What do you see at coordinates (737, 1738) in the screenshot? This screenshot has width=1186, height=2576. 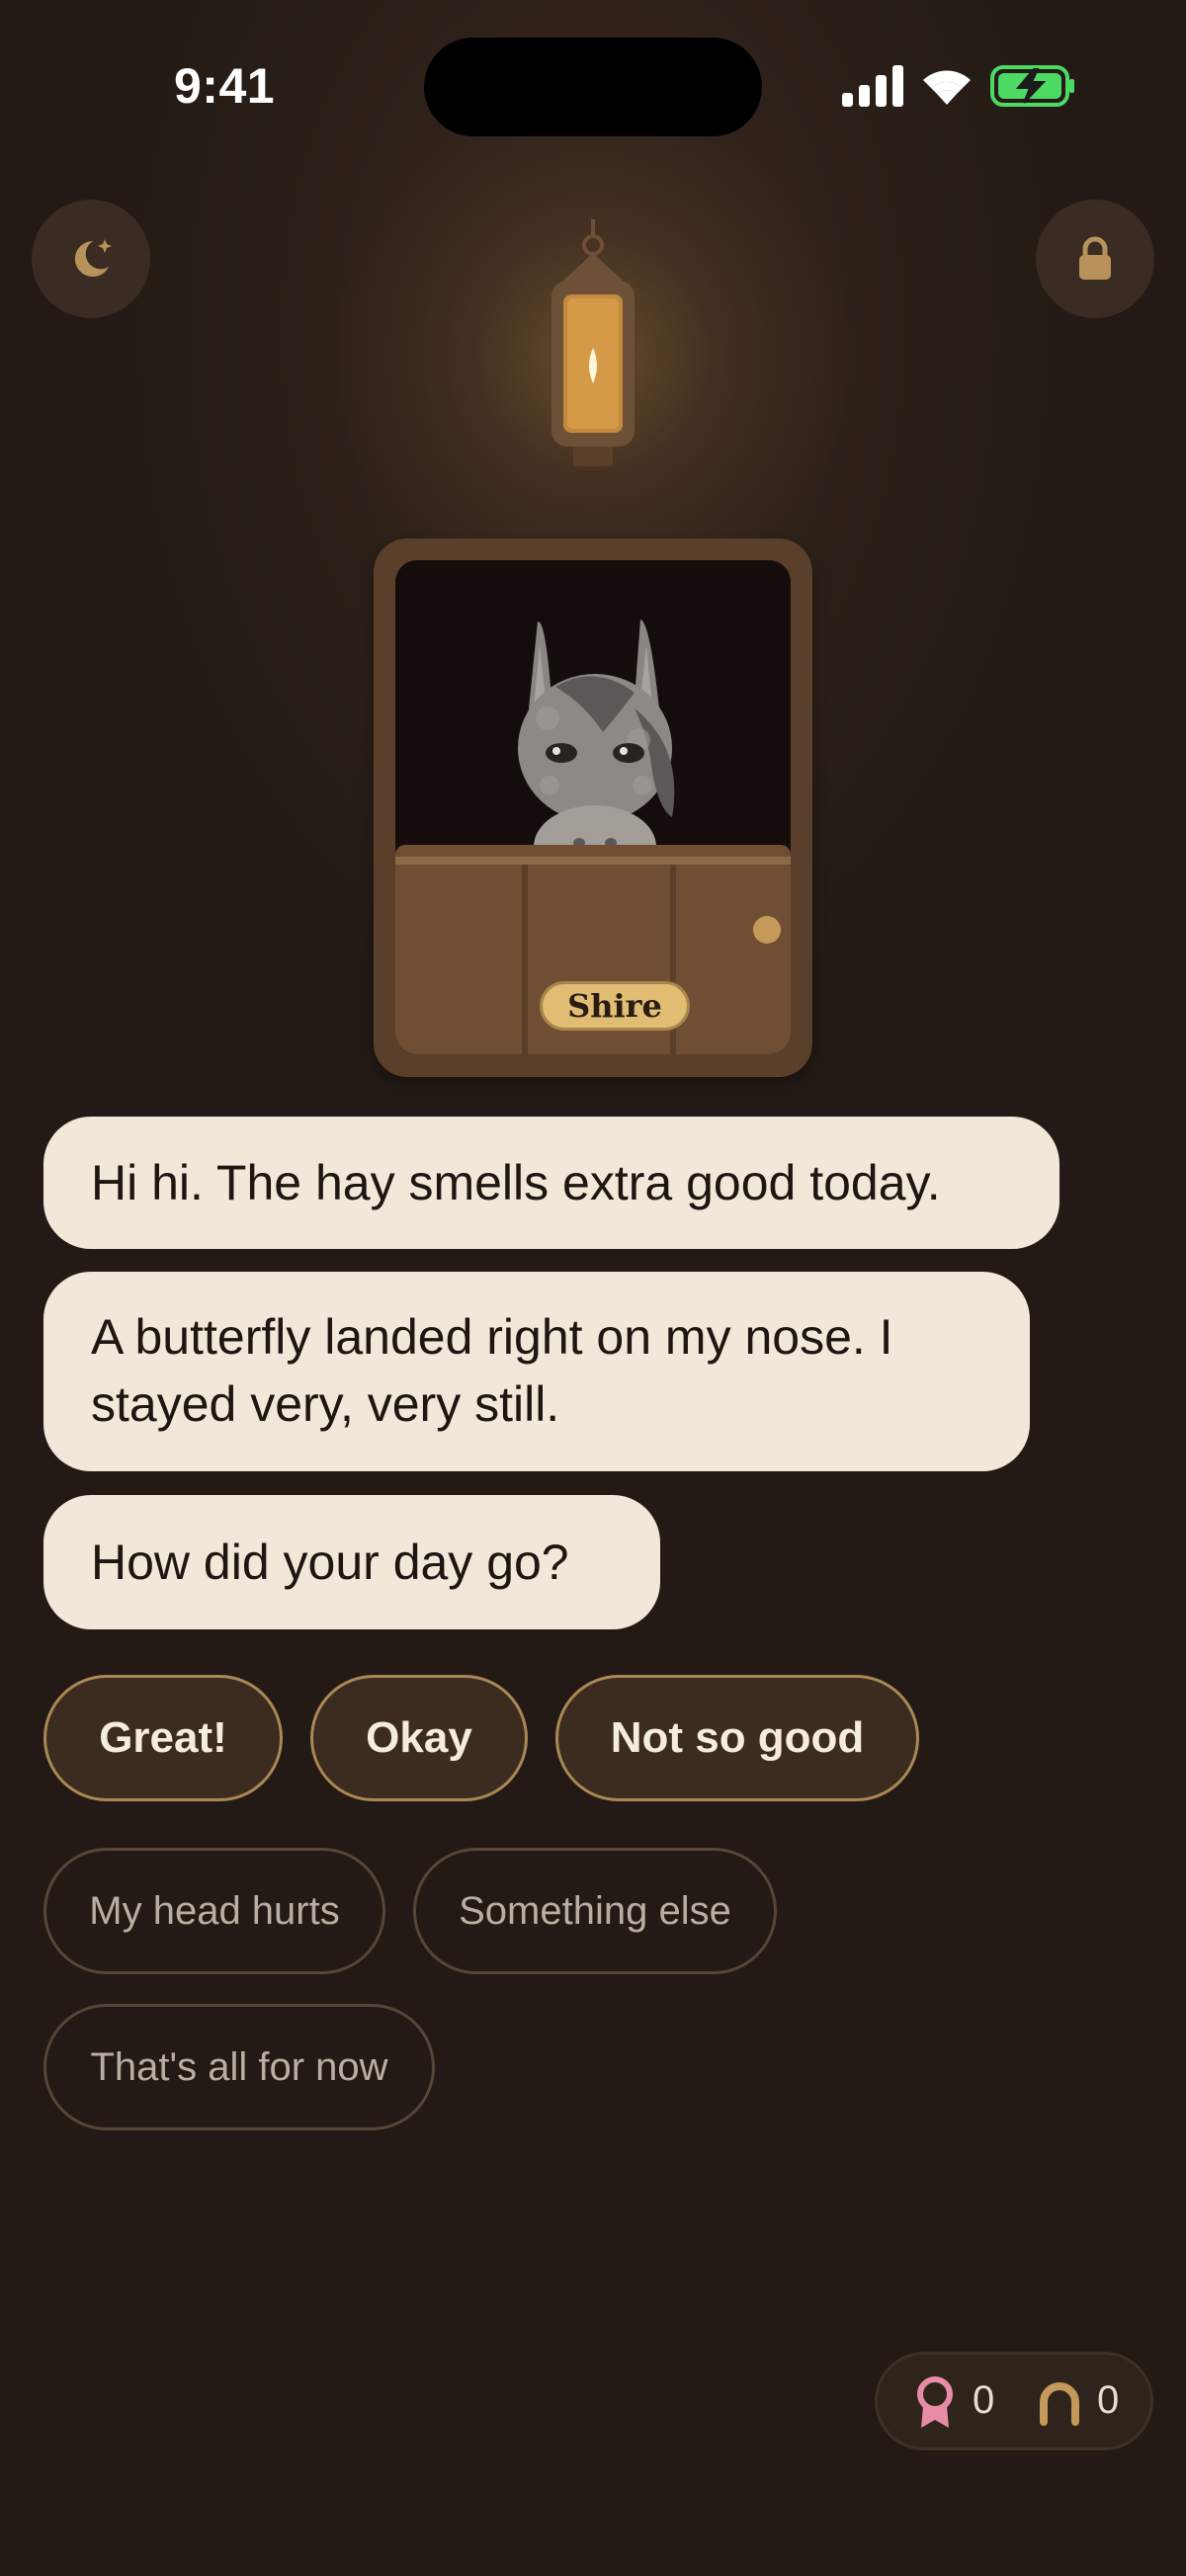 I see `reply-not-so-good-button: Not so good` at bounding box center [737, 1738].